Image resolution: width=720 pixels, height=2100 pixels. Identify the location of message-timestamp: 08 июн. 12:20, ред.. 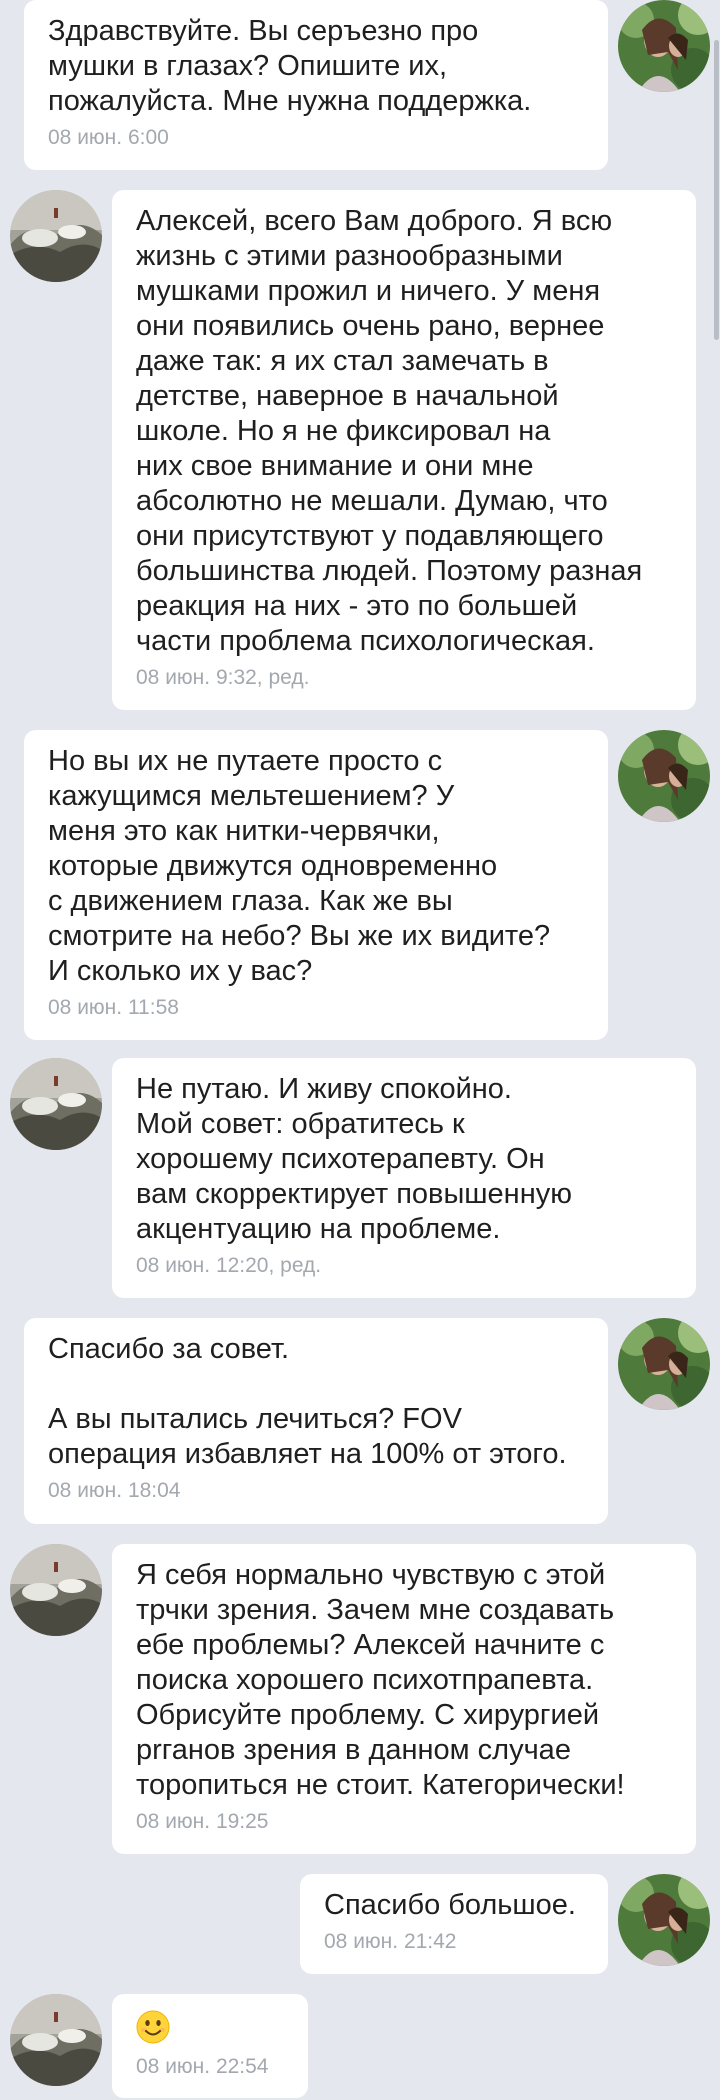
(229, 1265).